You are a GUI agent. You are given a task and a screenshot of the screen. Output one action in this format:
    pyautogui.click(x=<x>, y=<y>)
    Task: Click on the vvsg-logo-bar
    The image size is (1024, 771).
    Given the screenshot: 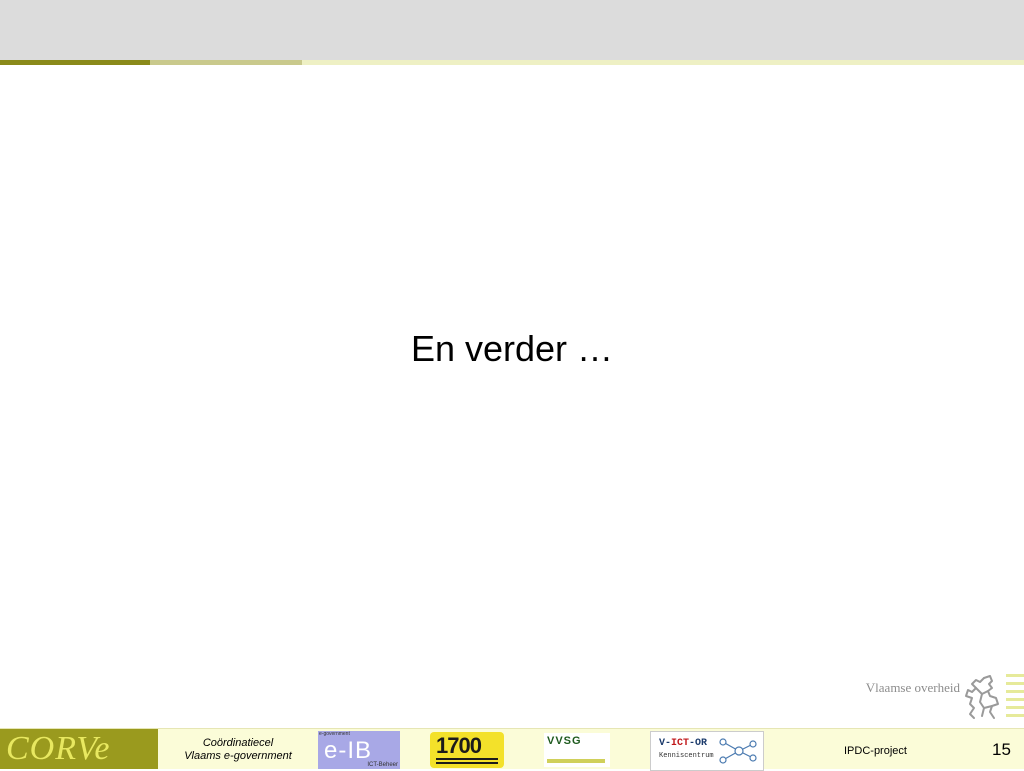 What is the action you would take?
    pyautogui.click(x=576, y=761)
    